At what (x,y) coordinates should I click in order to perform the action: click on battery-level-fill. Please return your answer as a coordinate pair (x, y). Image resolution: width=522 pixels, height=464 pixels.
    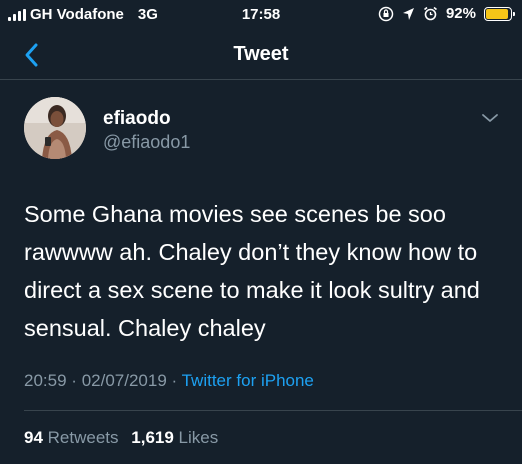
    Looking at the image, I should click on (497, 13).